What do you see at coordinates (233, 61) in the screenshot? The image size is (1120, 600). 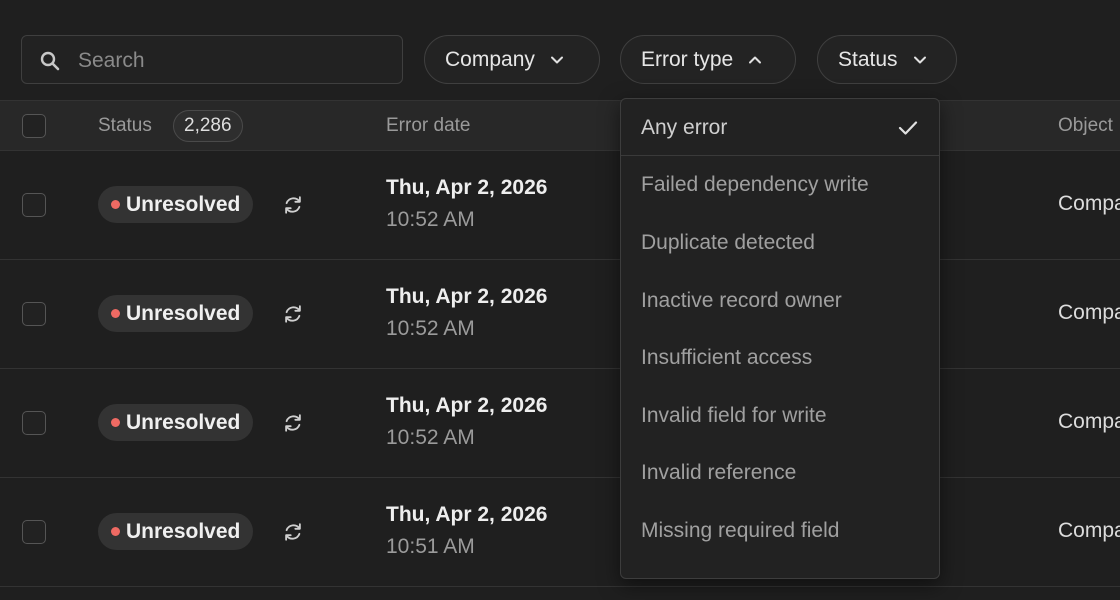 I see `search-input` at bounding box center [233, 61].